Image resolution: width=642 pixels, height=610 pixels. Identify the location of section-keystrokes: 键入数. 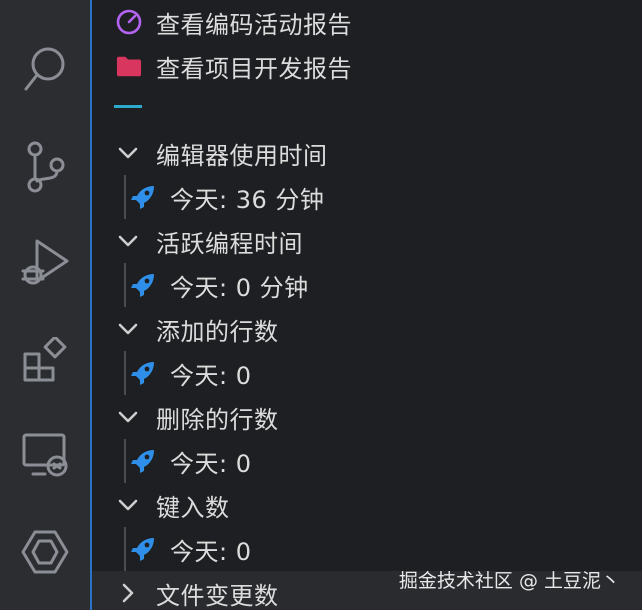
(367, 505).